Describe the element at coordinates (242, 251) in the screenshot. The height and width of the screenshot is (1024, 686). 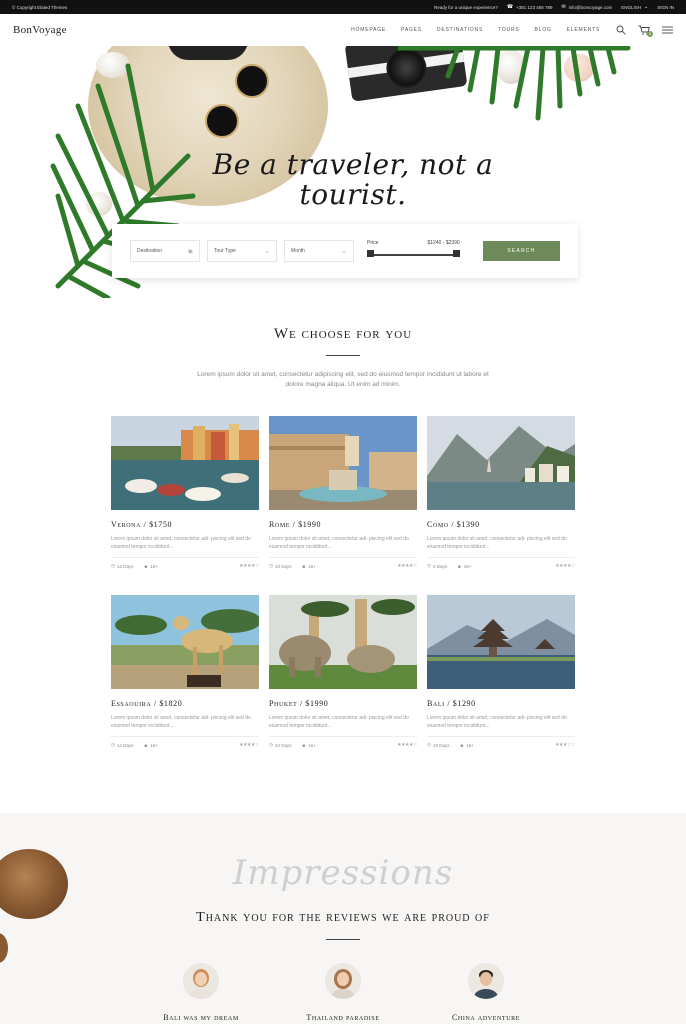
I see `tour-type-select: Tour Type ⌄` at that location.